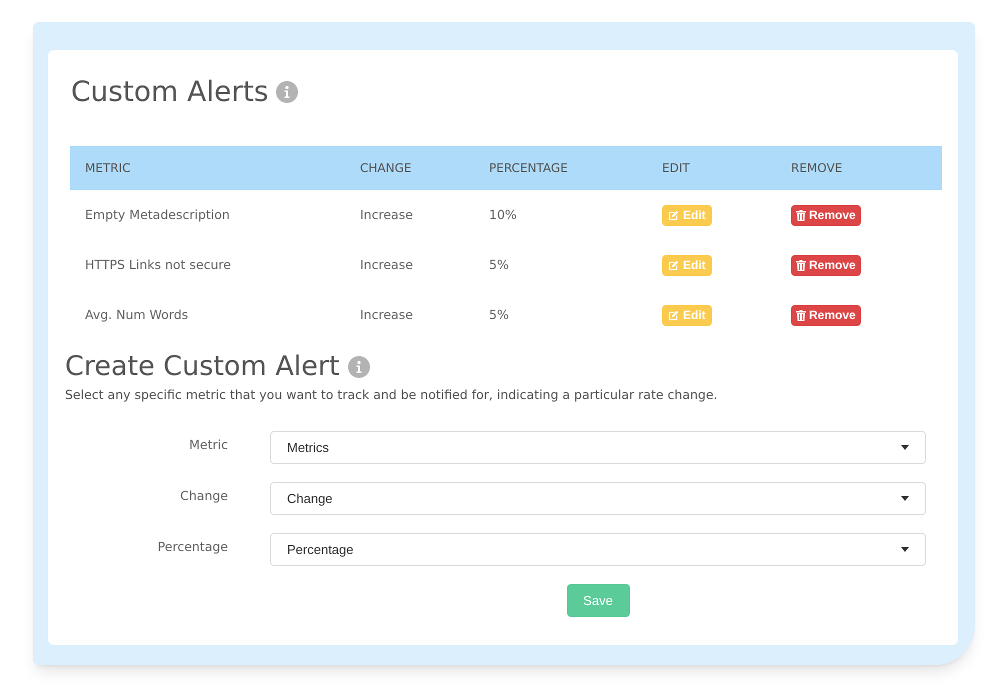 The width and height of the screenshot is (1000, 700). Describe the element at coordinates (528, 168) in the screenshot. I see `column-header: PERCENTAGE` at that location.